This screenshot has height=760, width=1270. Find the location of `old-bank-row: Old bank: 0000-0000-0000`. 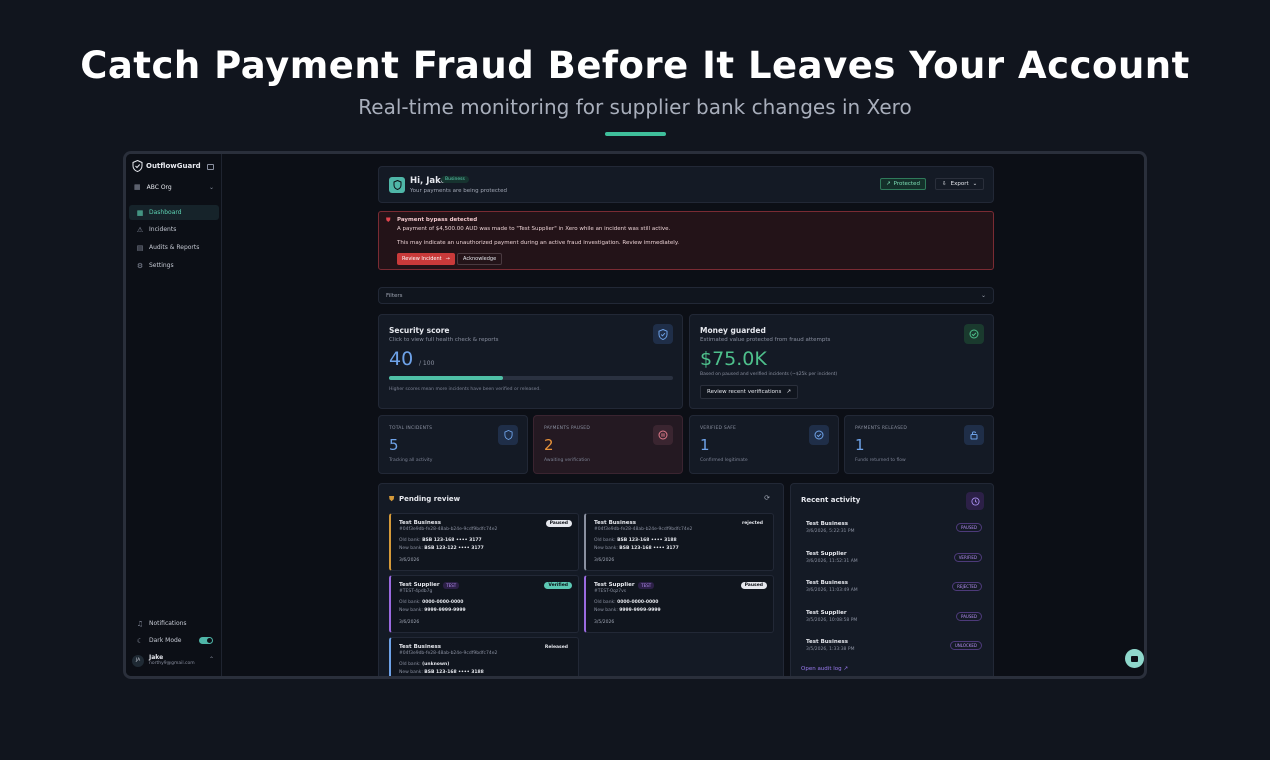

old-bank-row: Old bank: 0000-0000-0000 is located at coordinates (626, 602).